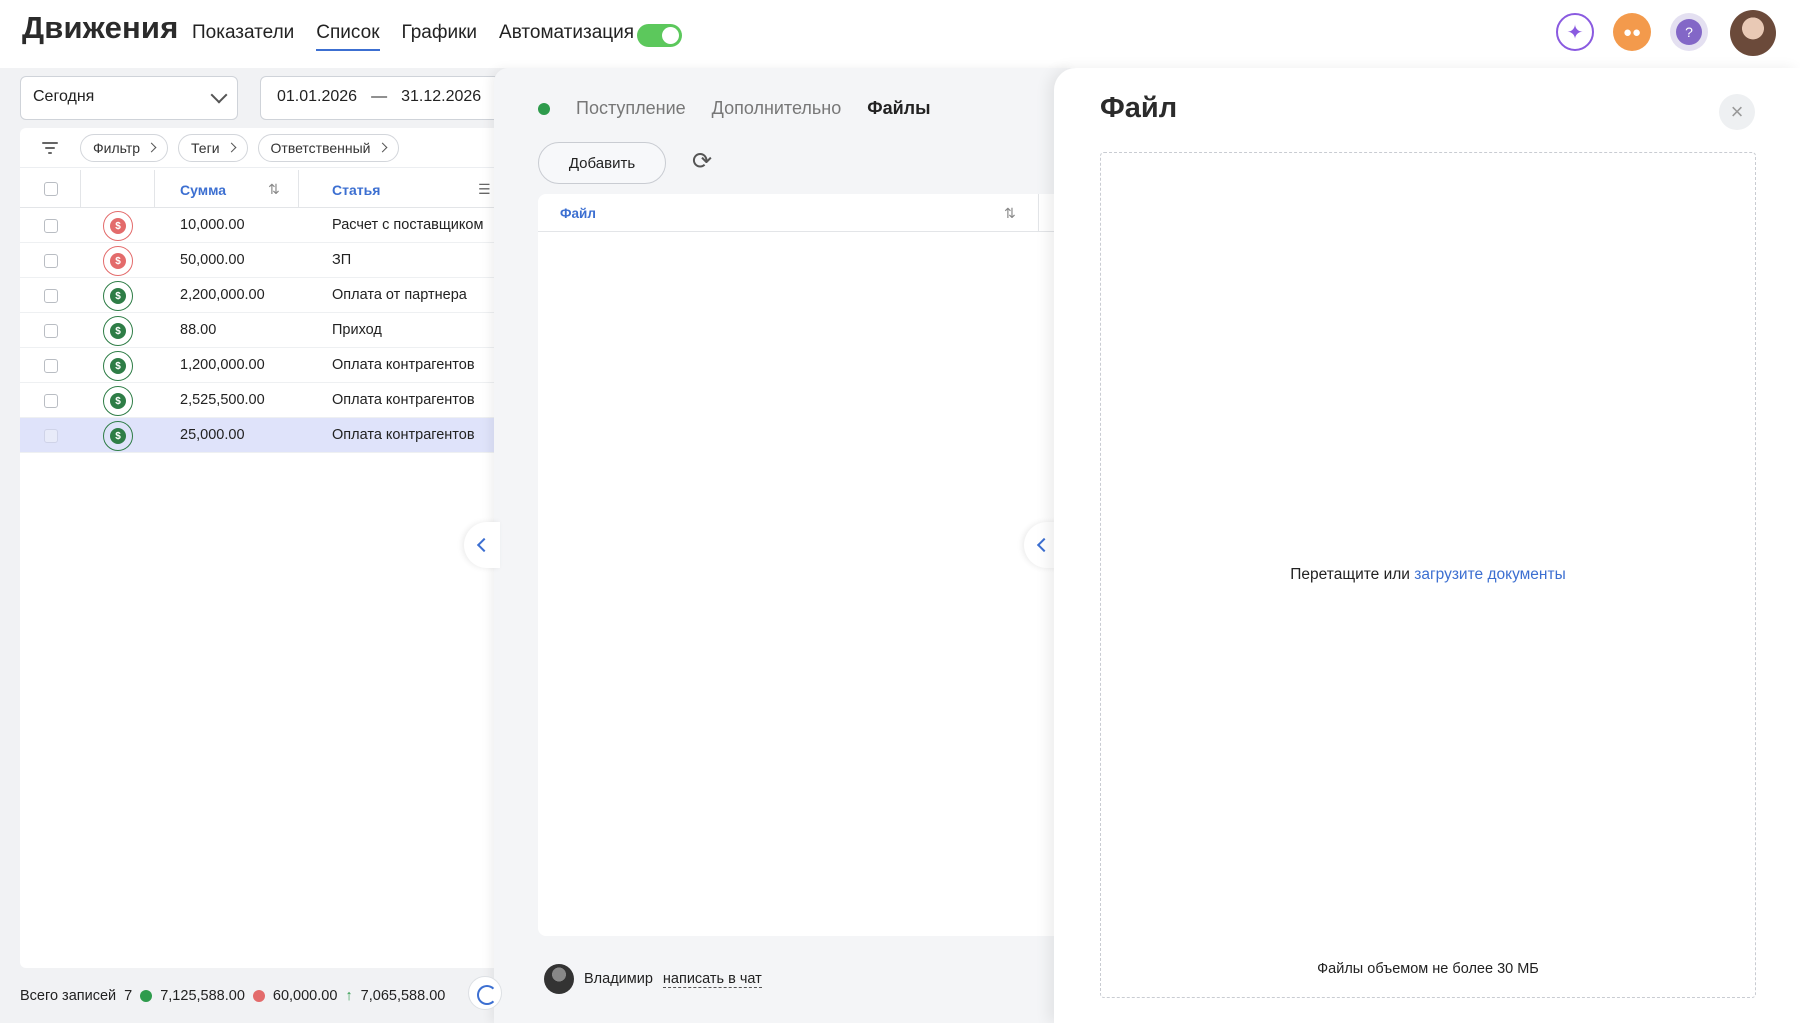  I want to click on manager-name: Владимир, so click(618, 979).